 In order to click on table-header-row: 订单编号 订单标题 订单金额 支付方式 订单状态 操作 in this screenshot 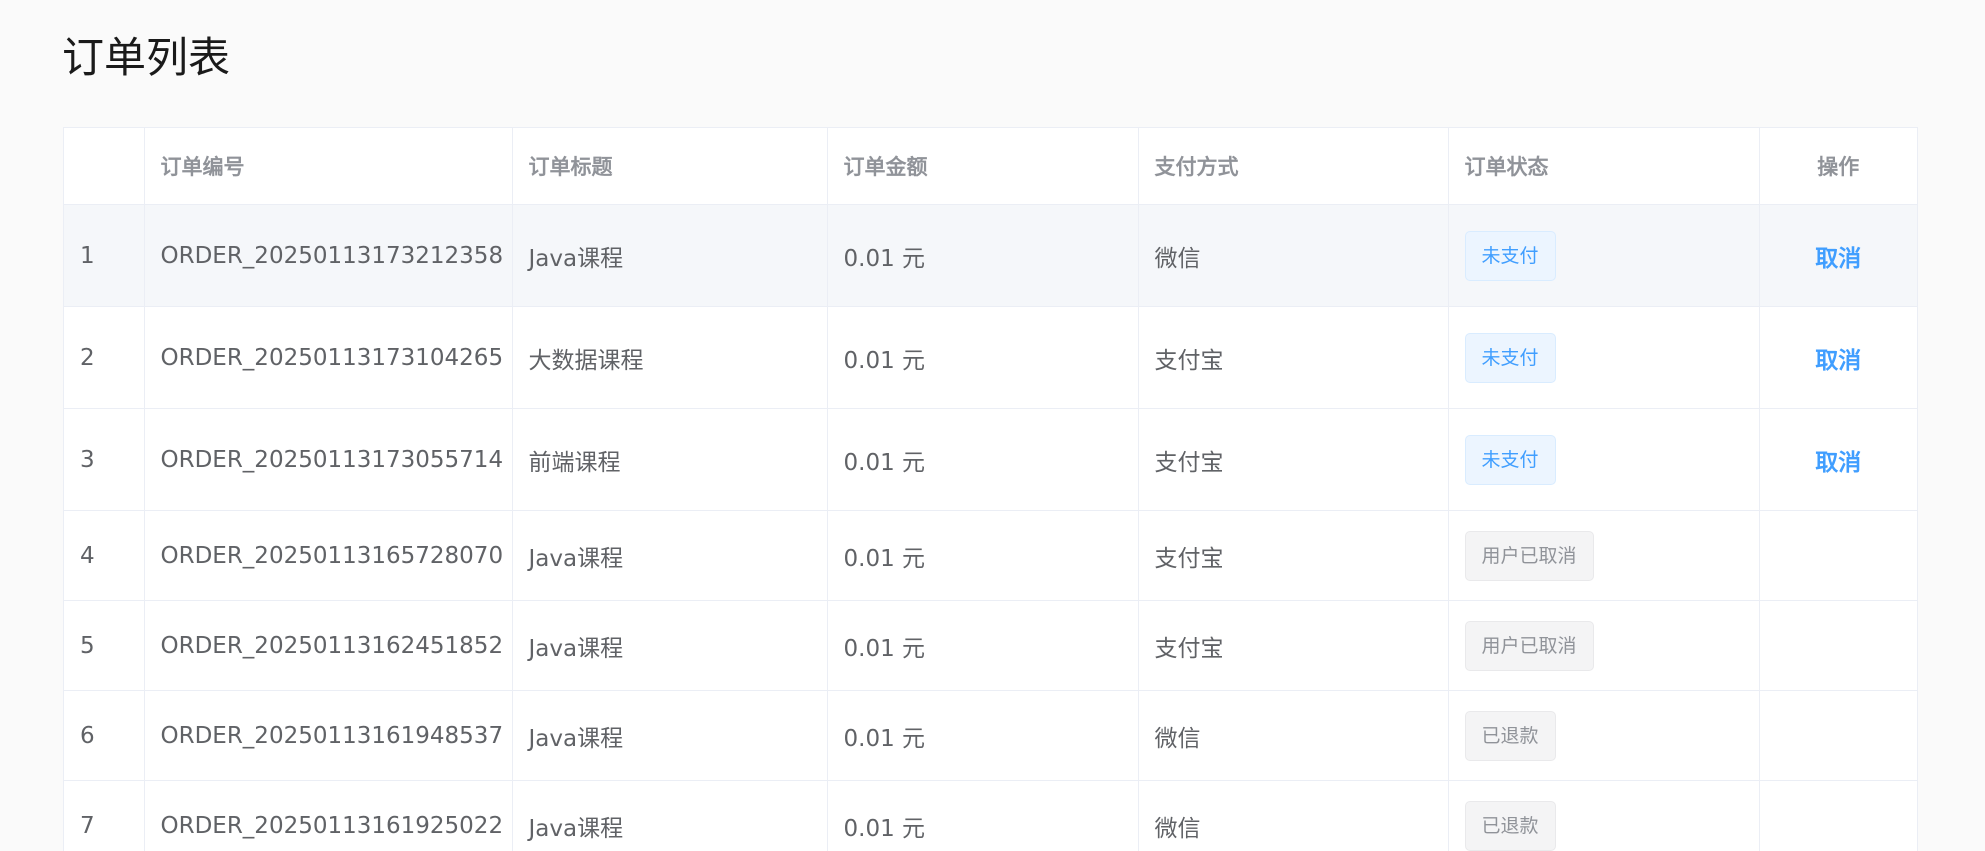, I will do `click(990, 166)`.